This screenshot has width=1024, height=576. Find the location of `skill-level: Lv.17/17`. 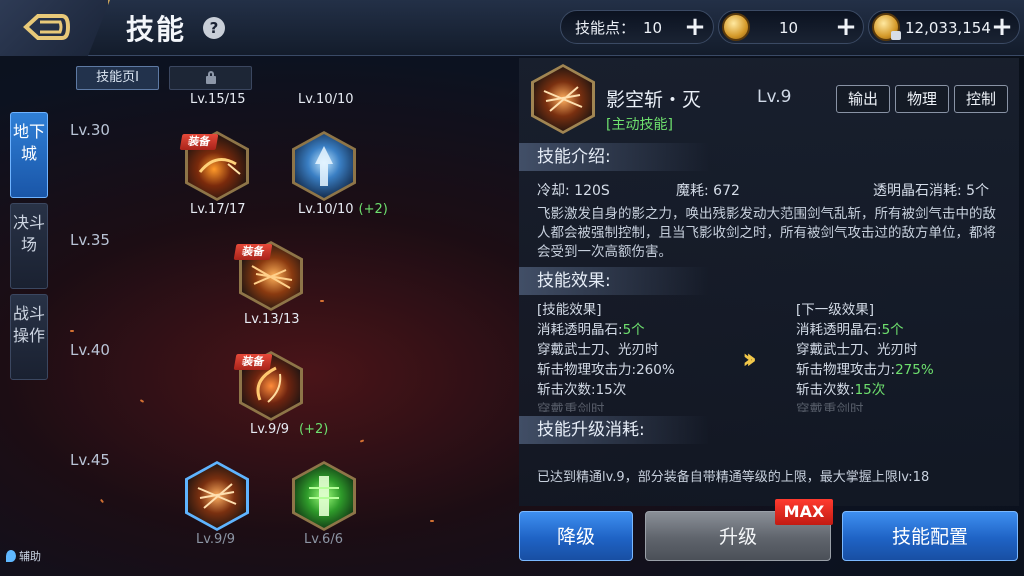

skill-level: Lv.17/17 is located at coordinates (218, 209).